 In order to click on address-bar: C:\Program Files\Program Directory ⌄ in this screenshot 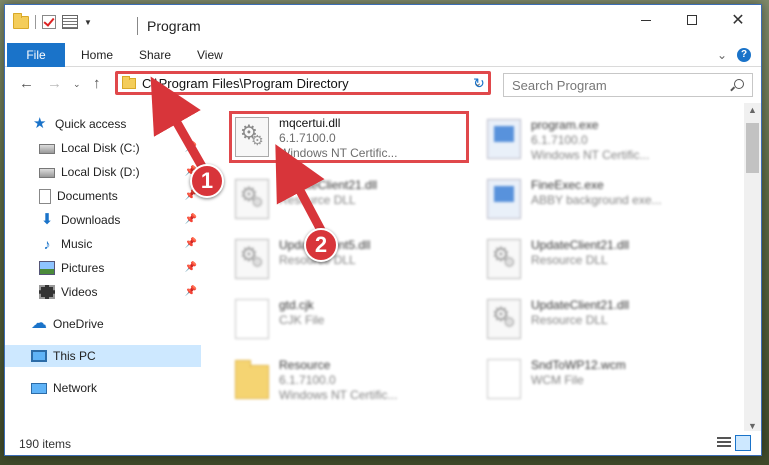, I will do `click(303, 83)`.